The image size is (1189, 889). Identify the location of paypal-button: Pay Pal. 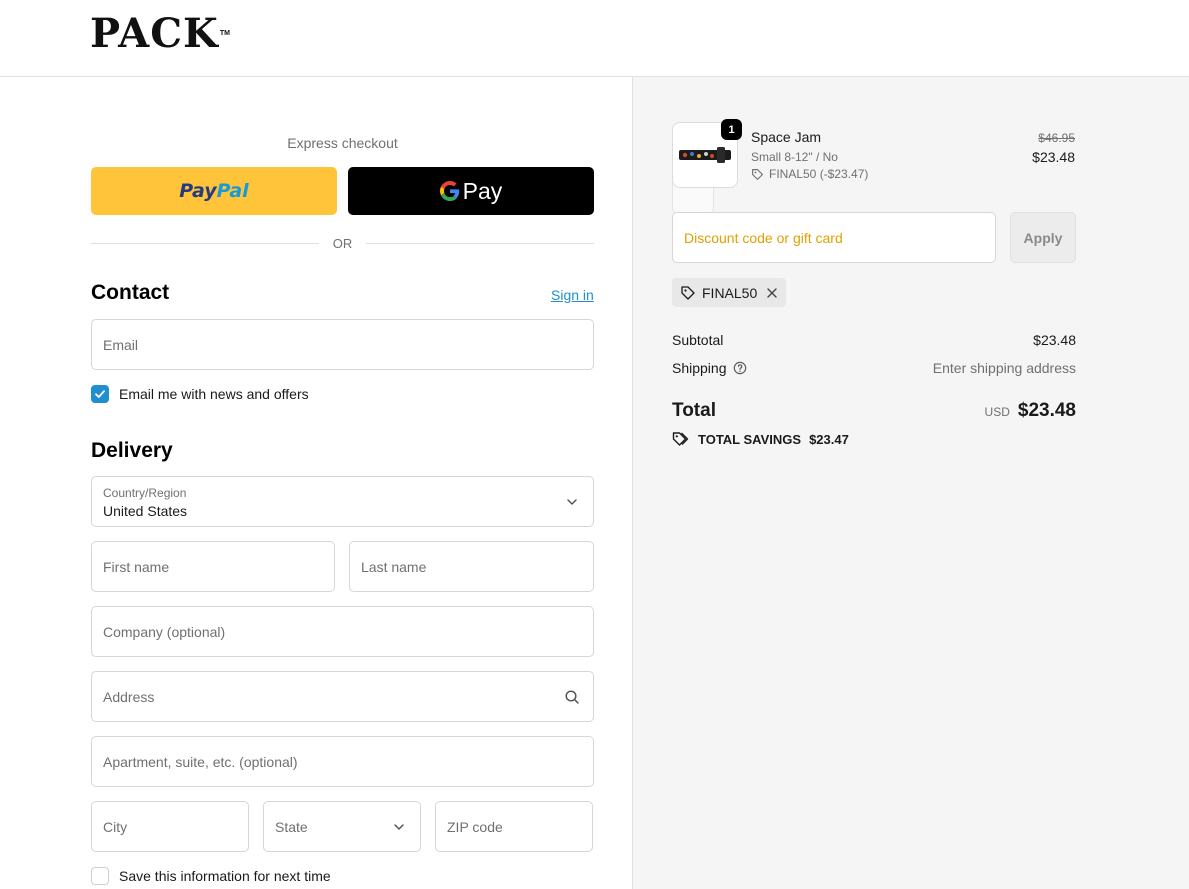
(214, 191).